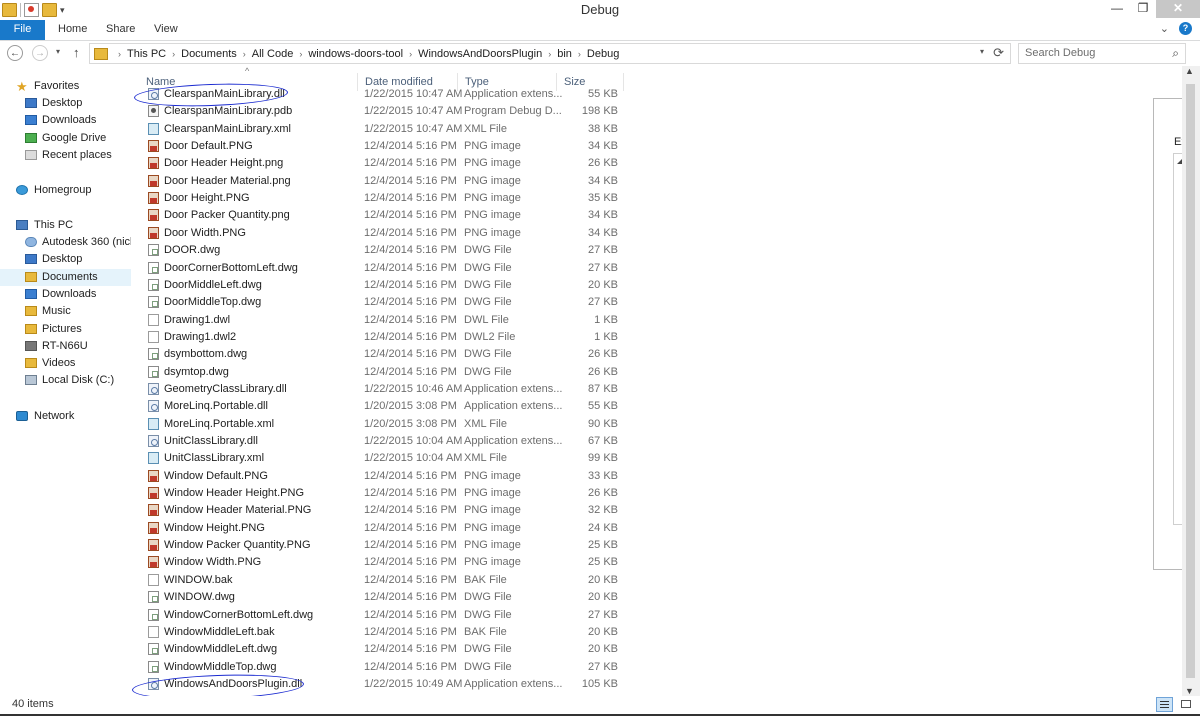 The width and height of the screenshot is (1200, 716). I want to click on restore-button: ❐, so click(1143, 9).